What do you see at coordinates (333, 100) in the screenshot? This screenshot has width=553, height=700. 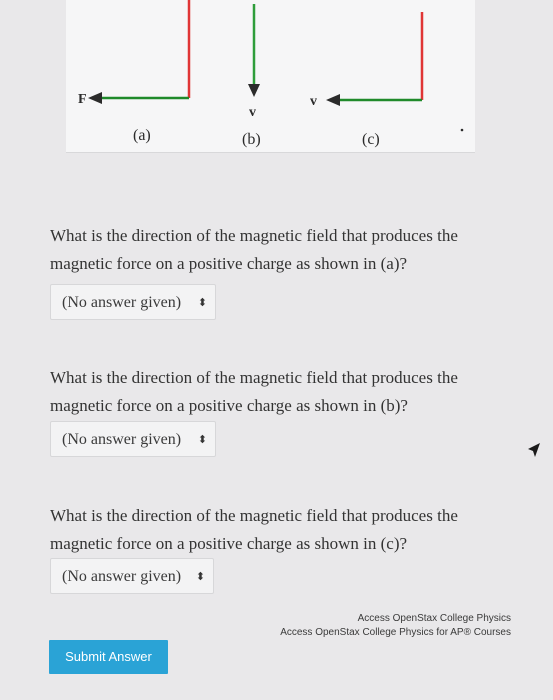 I see `arrowhead-c` at bounding box center [333, 100].